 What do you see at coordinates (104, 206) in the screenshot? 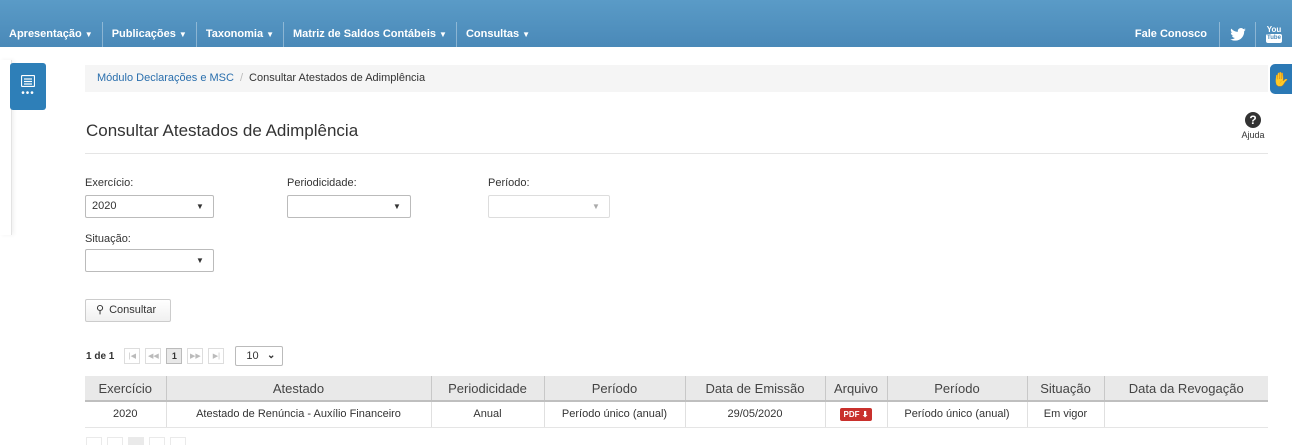
I see `exercicio-value: 2020` at bounding box center [104, 206].